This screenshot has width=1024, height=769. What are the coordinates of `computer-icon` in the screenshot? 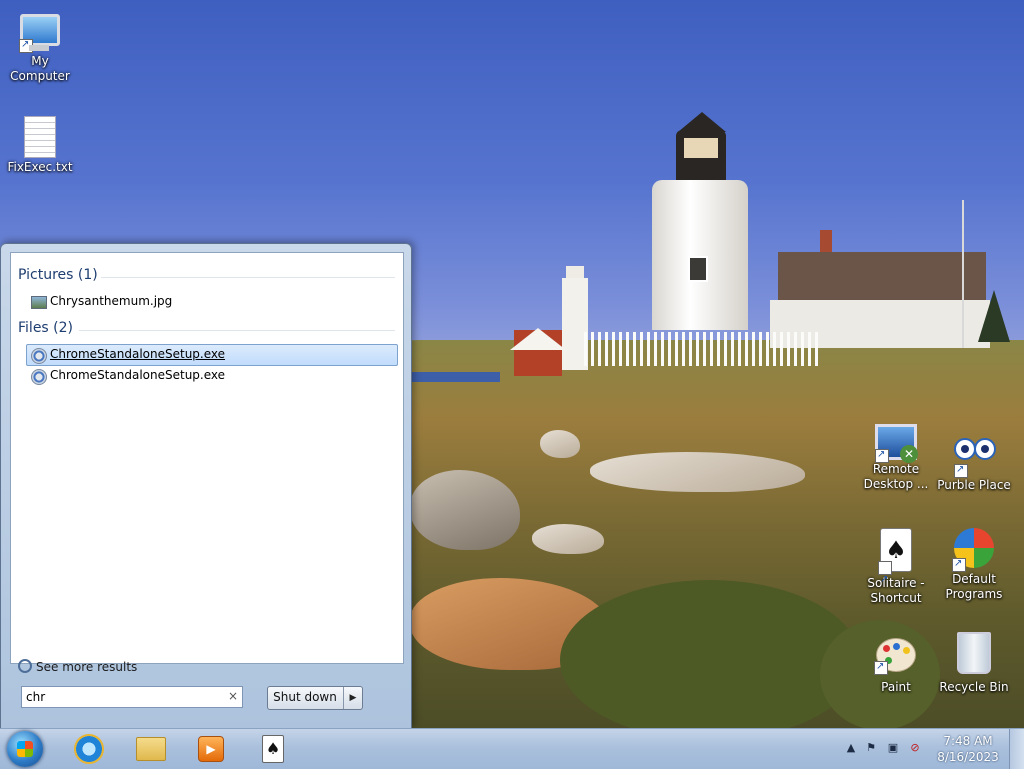 It's located at (39, 33).